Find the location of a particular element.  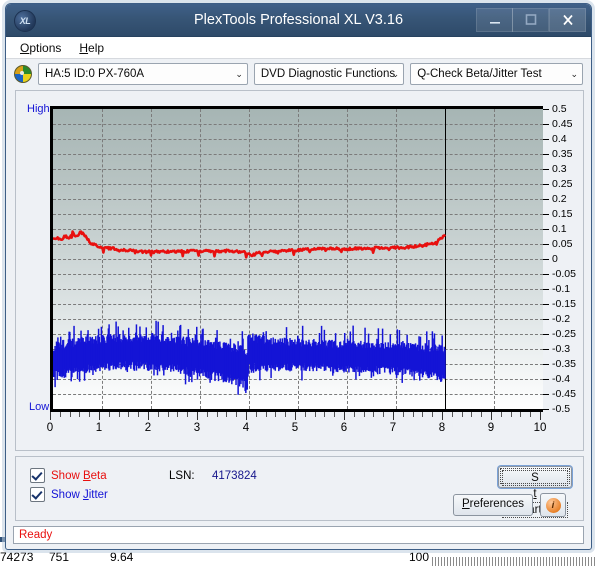

minimize-button is located at coordinates (494, 20).